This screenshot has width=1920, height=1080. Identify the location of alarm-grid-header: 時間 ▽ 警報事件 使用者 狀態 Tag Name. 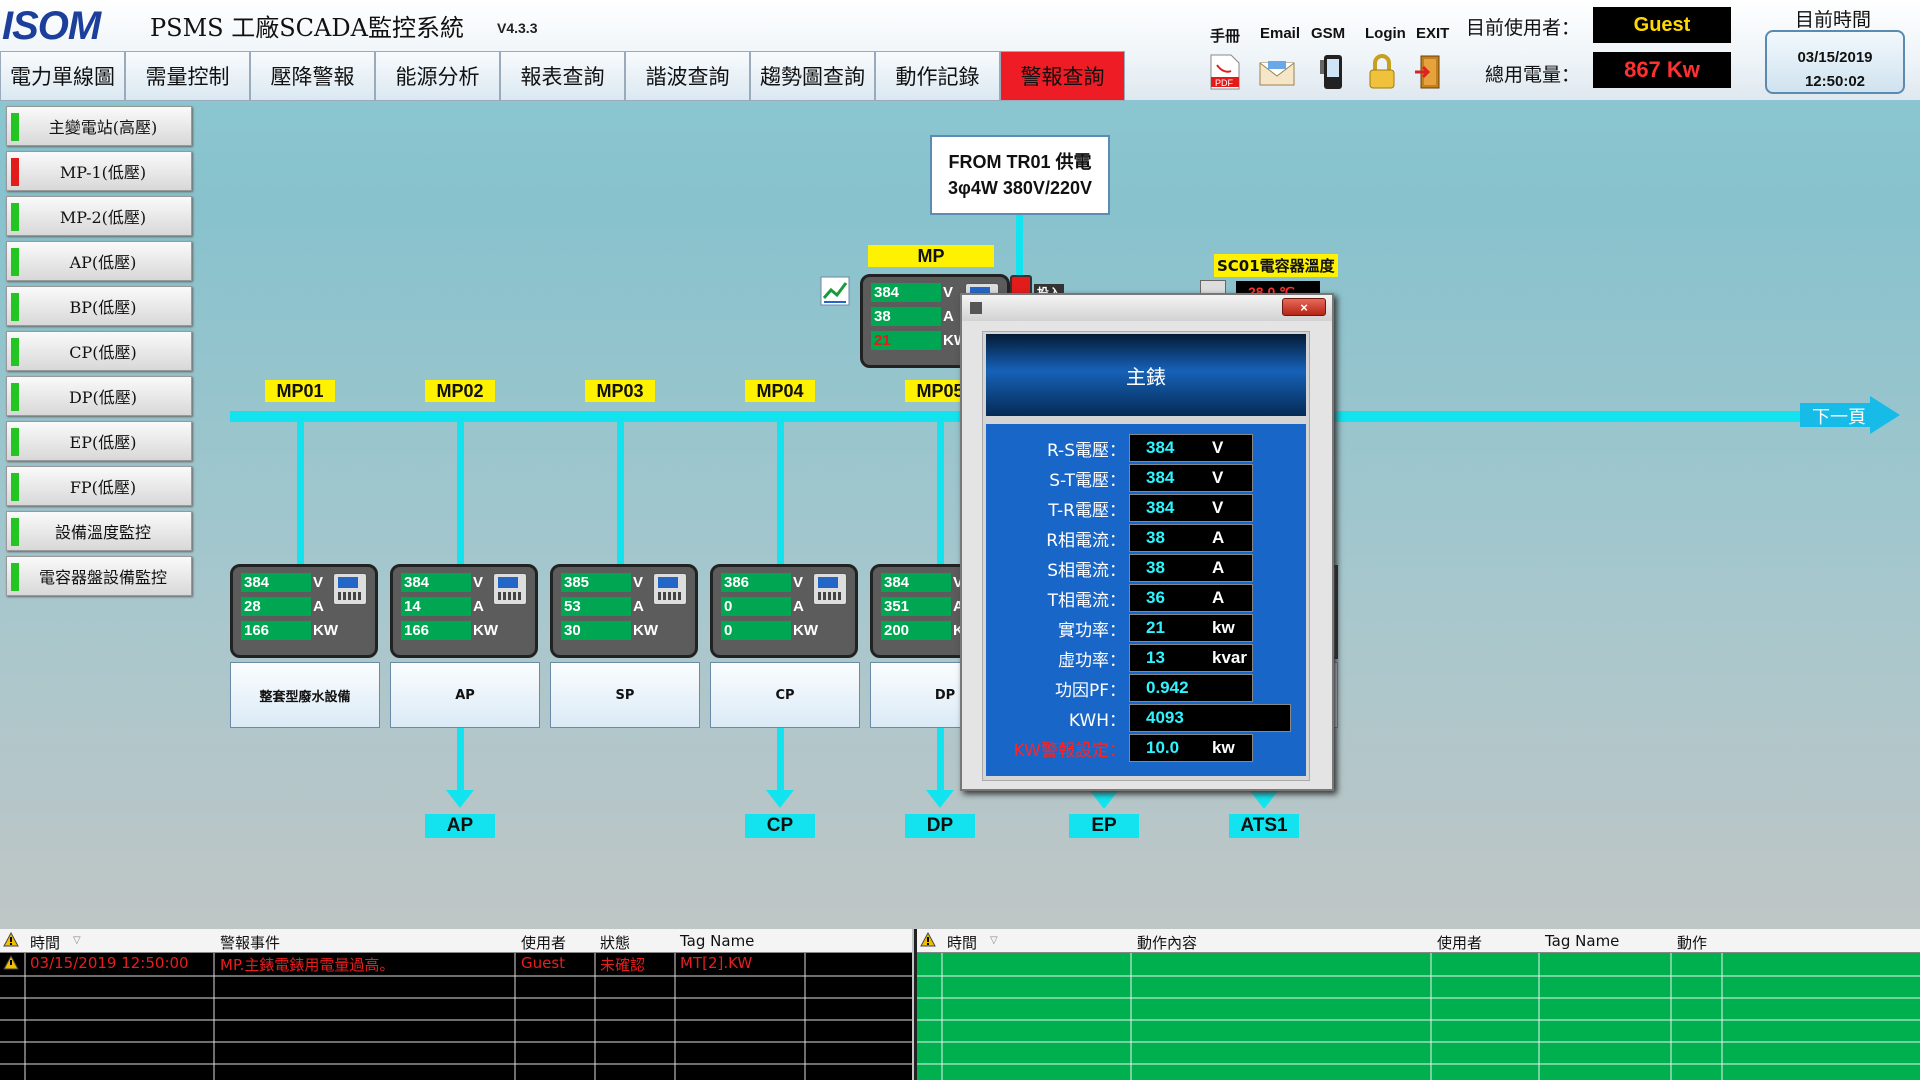
(456, 941).